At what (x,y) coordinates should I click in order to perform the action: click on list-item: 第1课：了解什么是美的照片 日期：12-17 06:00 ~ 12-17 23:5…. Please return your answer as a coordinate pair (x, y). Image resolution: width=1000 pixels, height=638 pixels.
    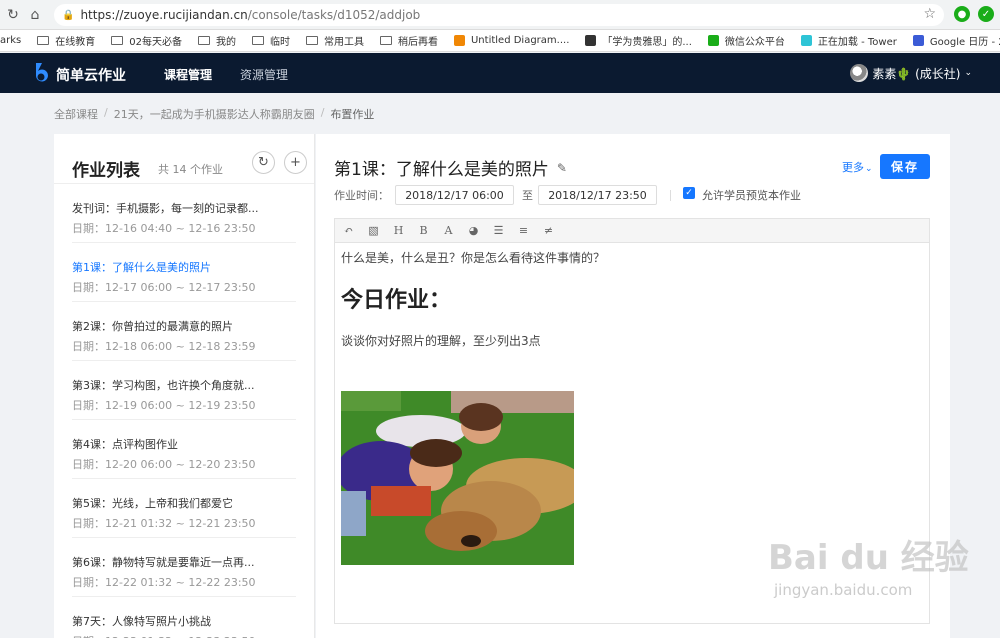
    Looking at the image, I should click on (184, 272).